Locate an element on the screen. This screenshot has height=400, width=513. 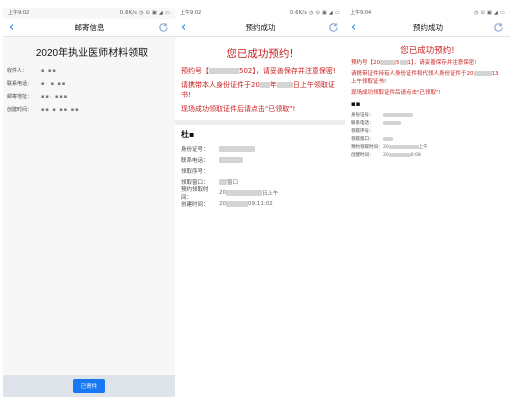
created-time-field: 创建时间： ▪▪ ▪ ▪▪ ▪▪ is located at coordinates (89, 109).